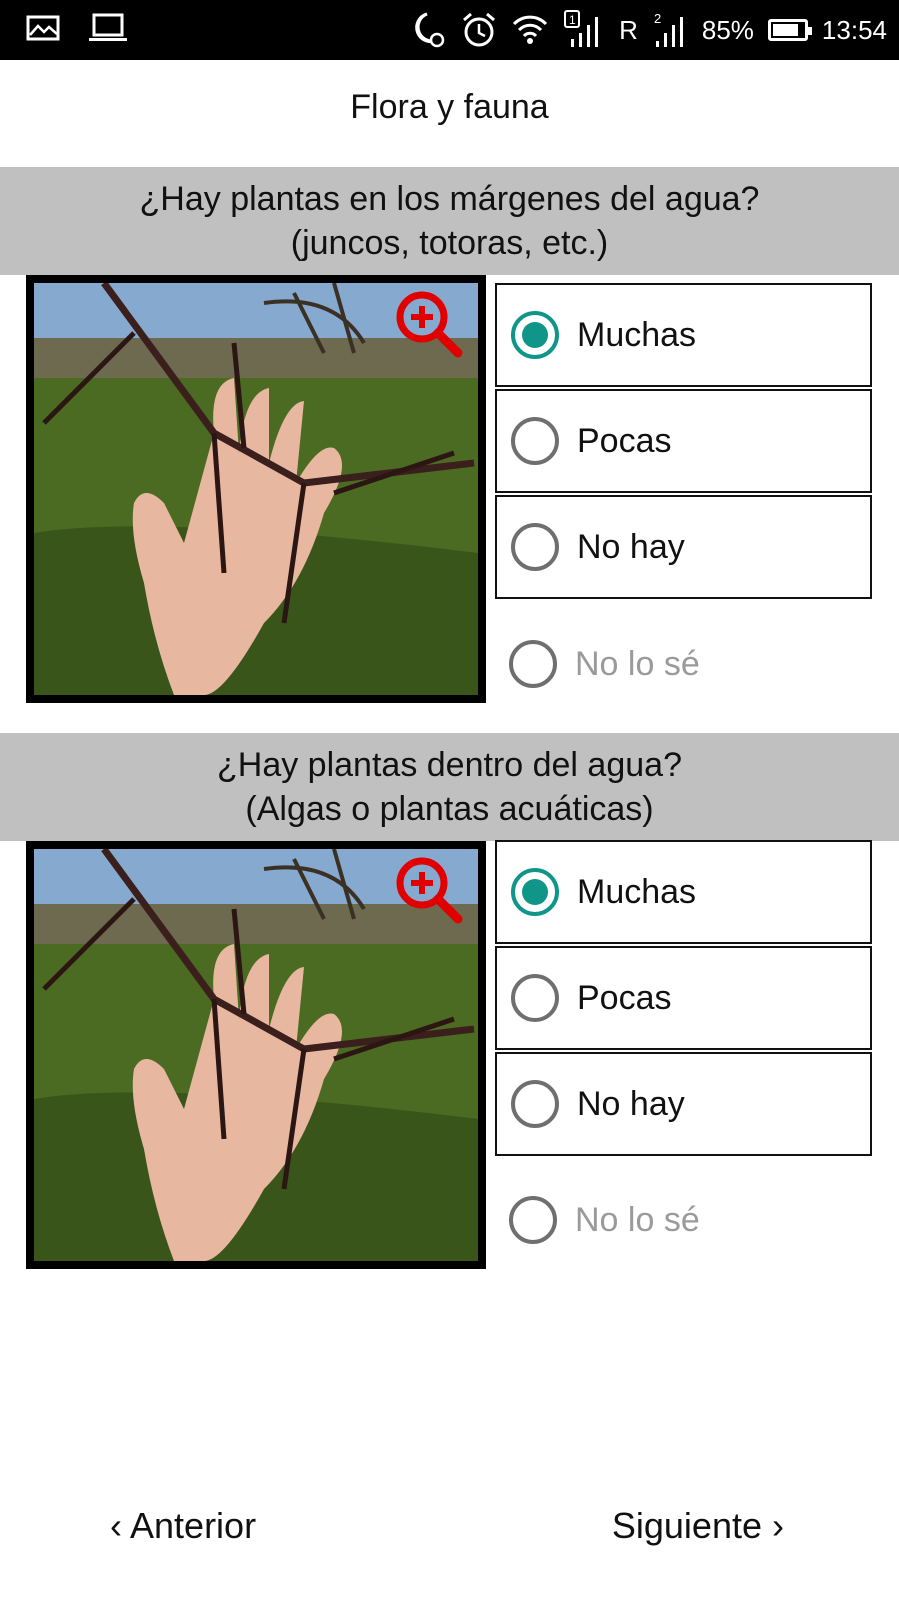  Describe the element at coordinates (854, 29) in the screenshot. I see `clock: 13:54` at that location.